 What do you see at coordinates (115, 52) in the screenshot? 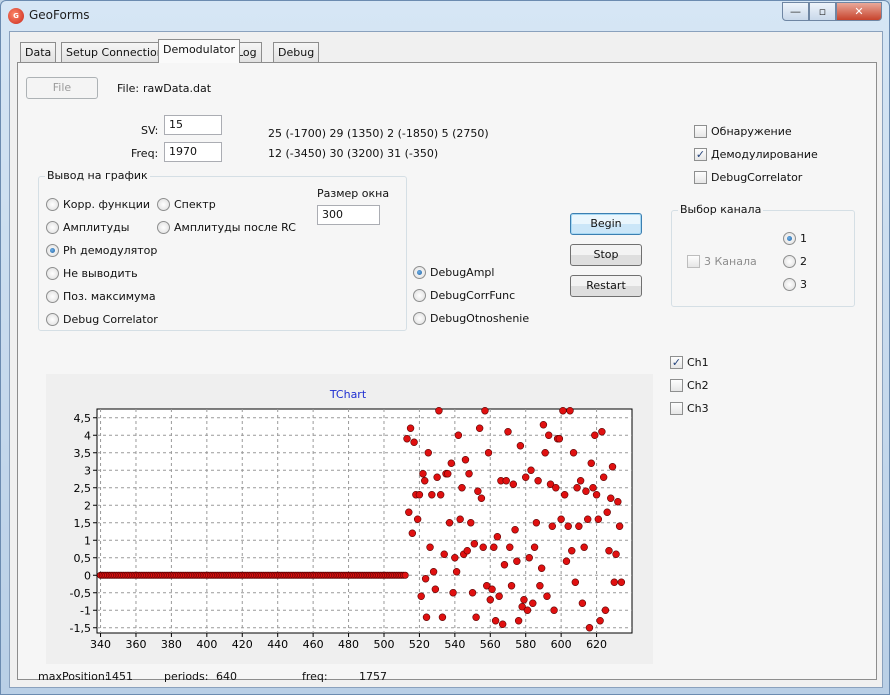
I see `tab-setup-connection: Setup Connection` at bounding box center [115, 52].